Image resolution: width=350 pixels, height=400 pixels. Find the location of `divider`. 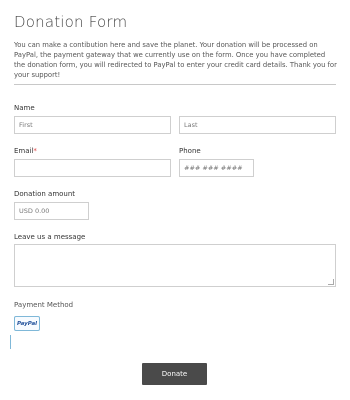

divider is located at coordinates (175, 84).